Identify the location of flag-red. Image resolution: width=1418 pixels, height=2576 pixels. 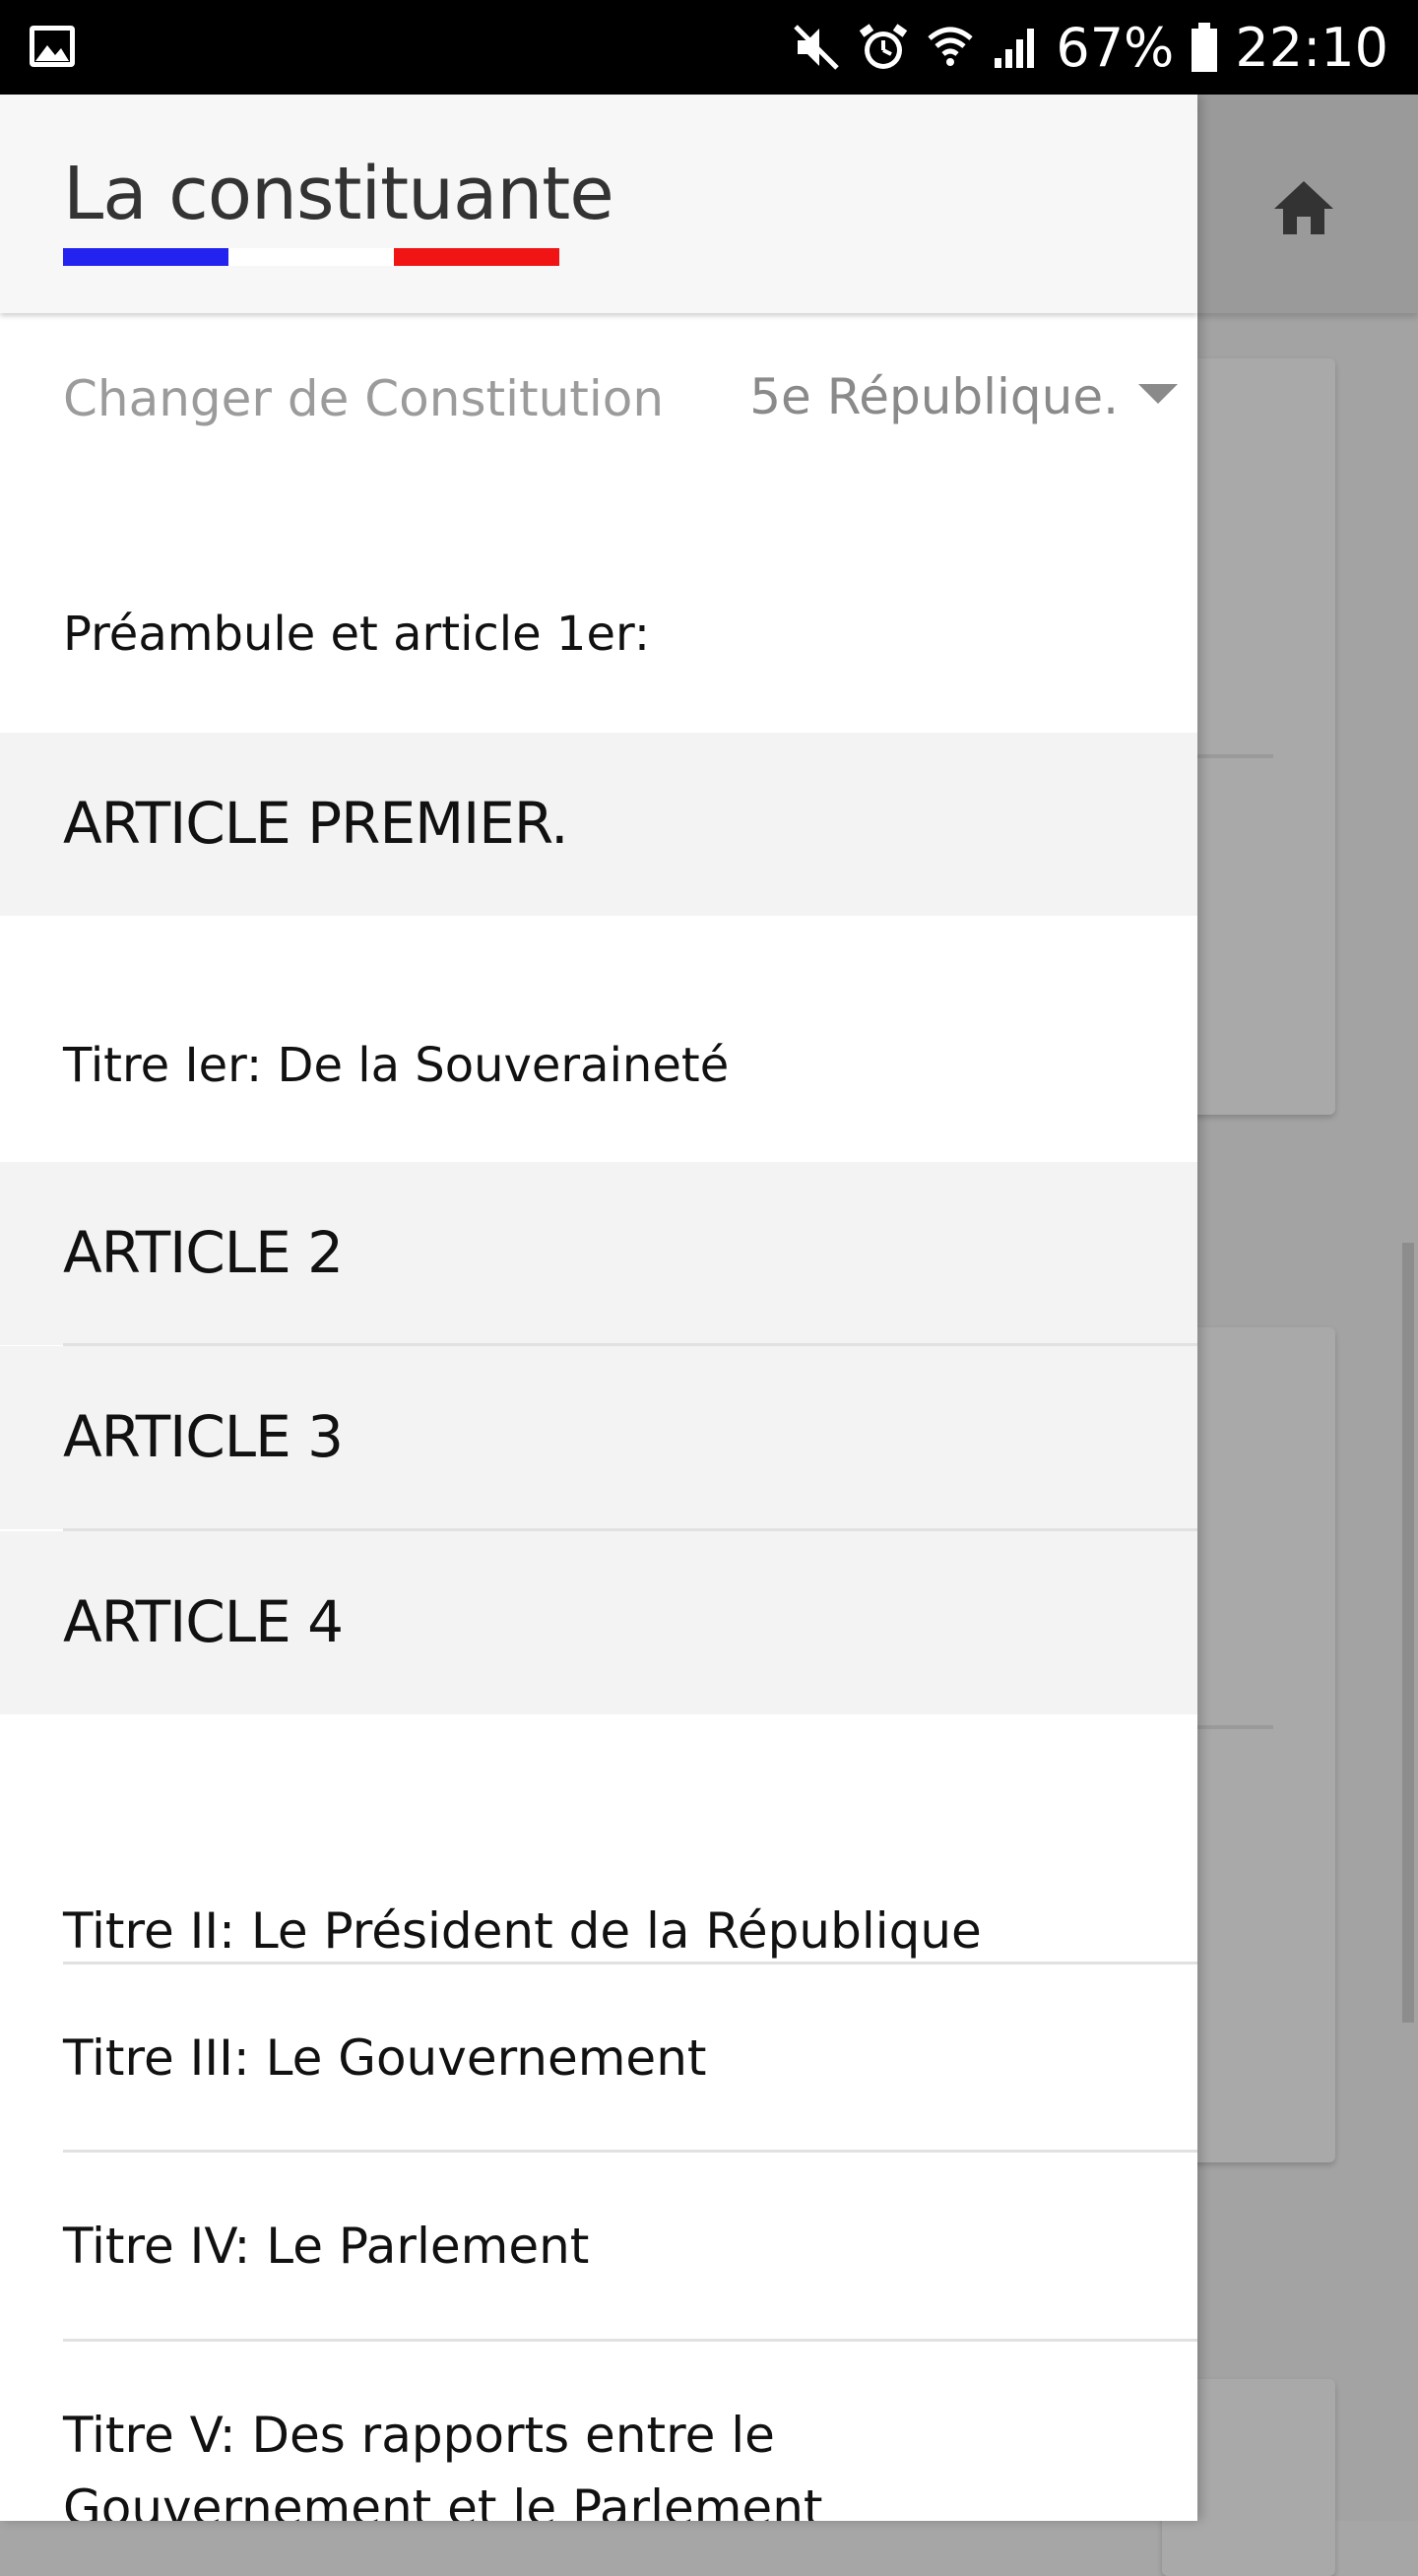
(476, 257).